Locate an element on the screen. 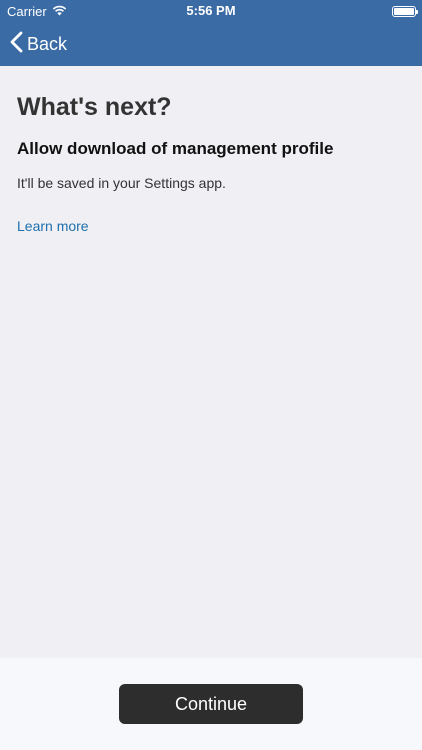 This screenshot has height=750, width=422. status-left: Carrier is located at coordinates (37, 11).